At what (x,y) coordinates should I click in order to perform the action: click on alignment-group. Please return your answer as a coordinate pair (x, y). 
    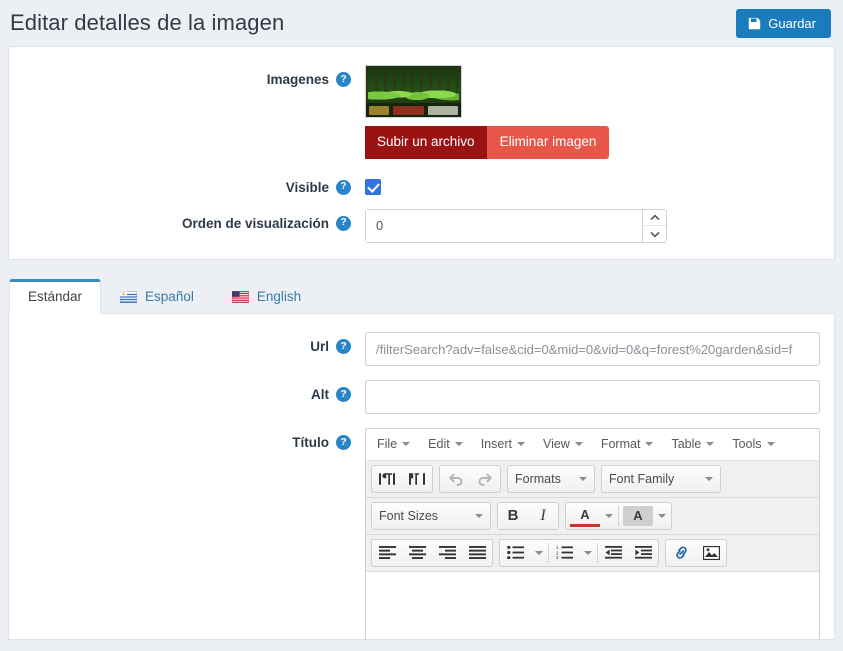
    Looking at the image, I should click on (432, 552).